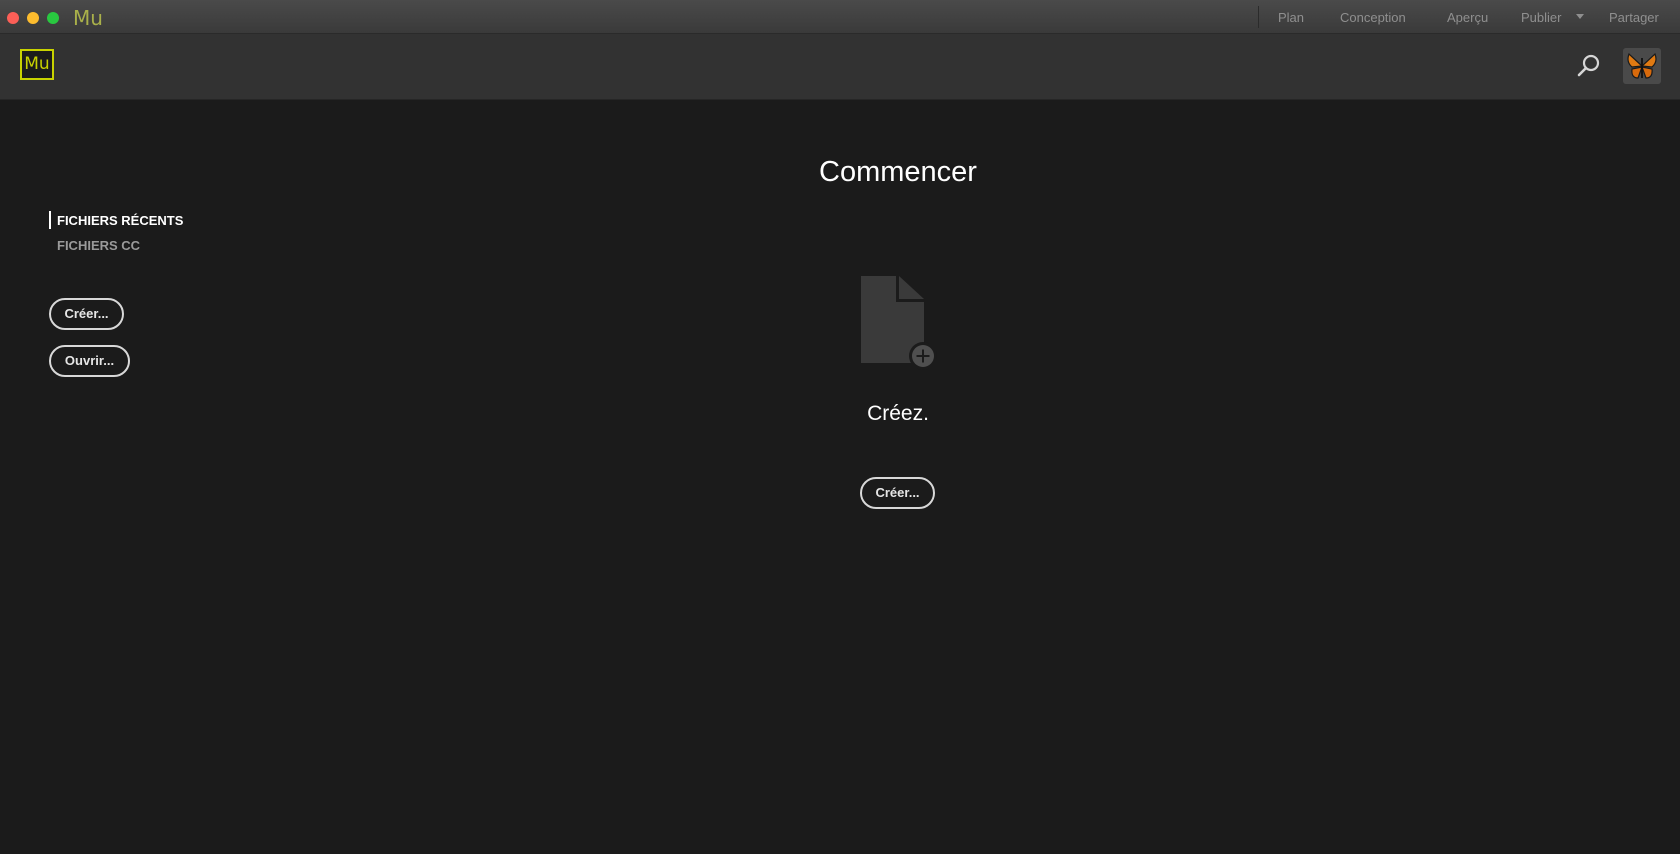  I want to click on new-document-icon, so click(899, 323).